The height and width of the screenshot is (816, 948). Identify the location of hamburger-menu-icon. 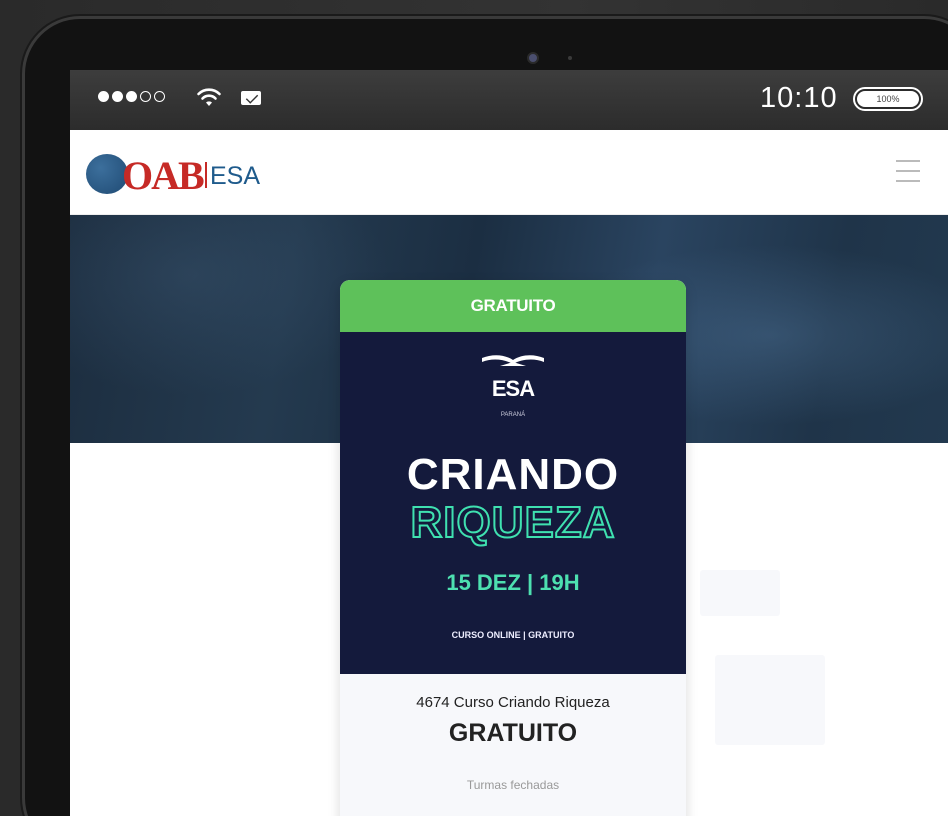
(908, 171).